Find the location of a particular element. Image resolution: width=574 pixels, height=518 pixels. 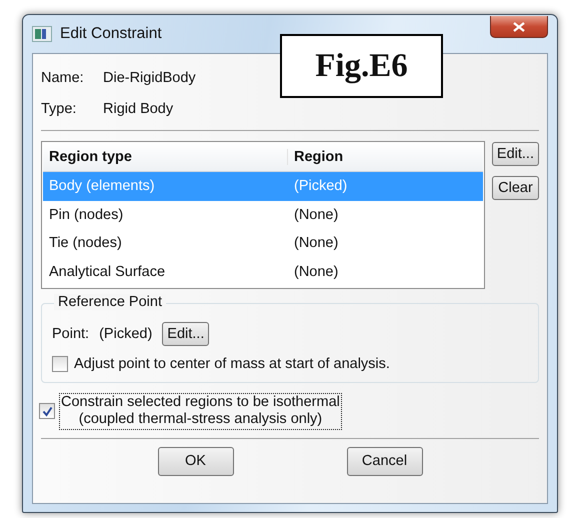

group-title: Reference Point is located at coordinates (110, 302).